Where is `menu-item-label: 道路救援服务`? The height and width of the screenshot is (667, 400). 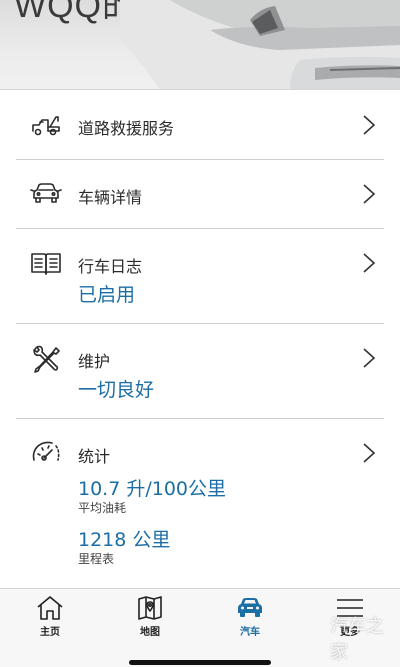
menu-item-label: 道路救援服务 is located at coordinates (126, 128).